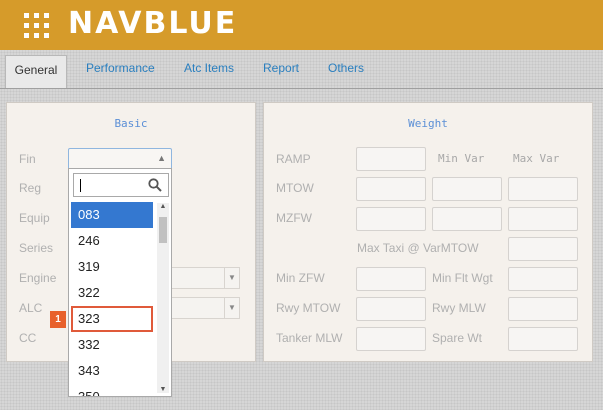  Describe the element at coordinates (543, 249) in the screenshot. I see `max-taxi-input` at that location.